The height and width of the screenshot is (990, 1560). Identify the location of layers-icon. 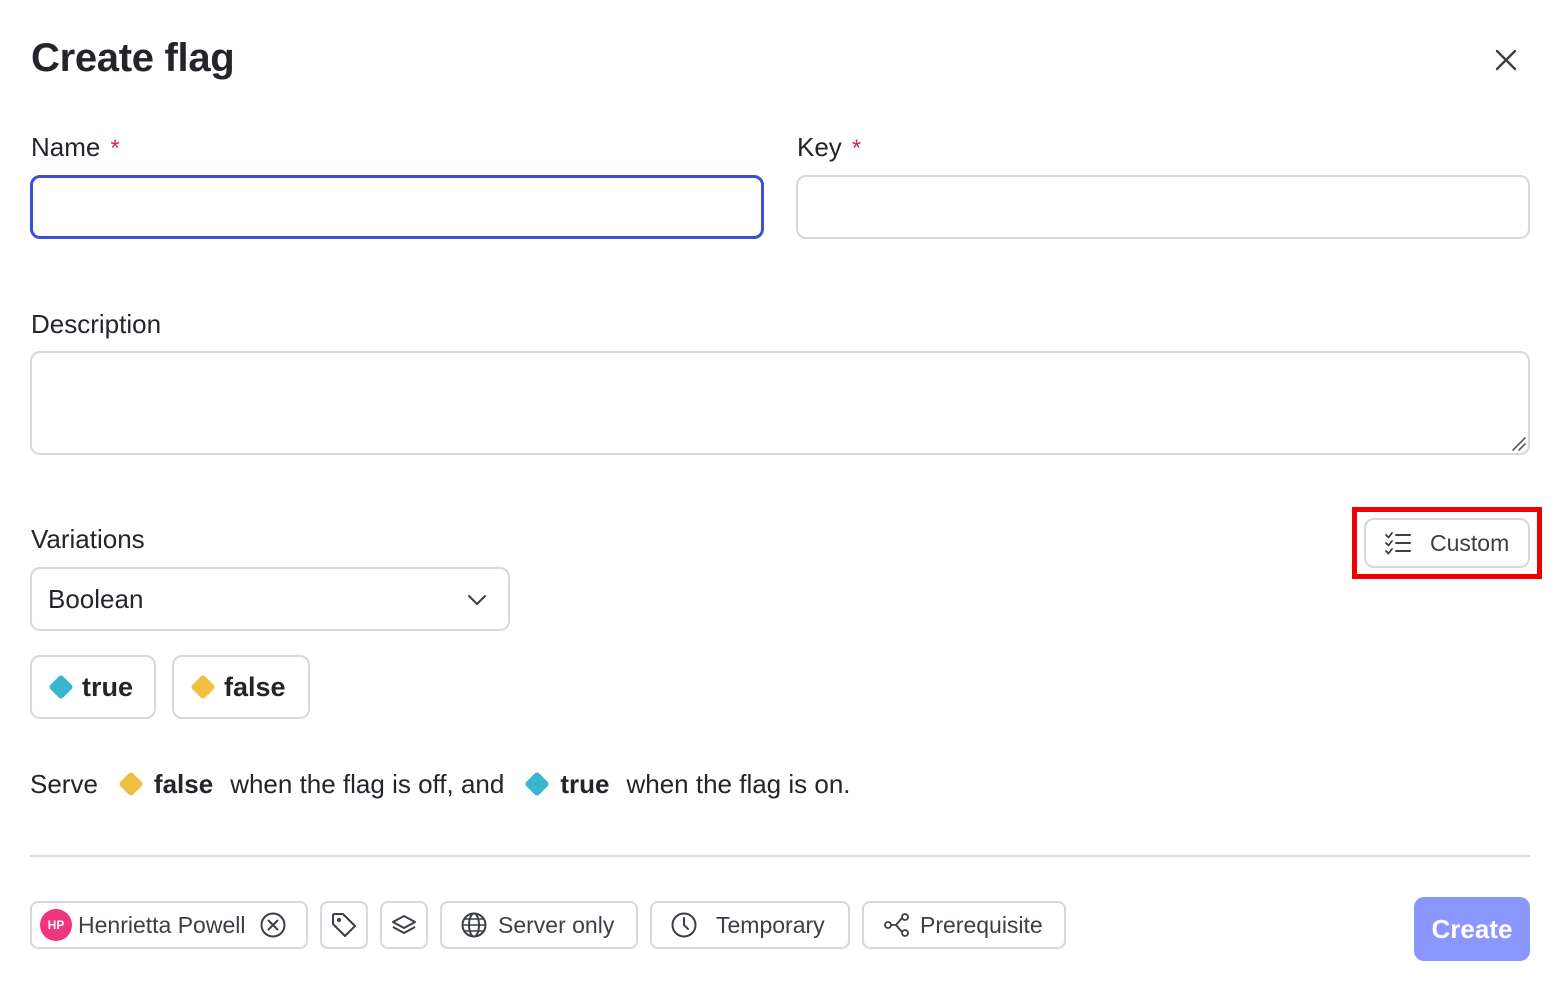
(404, 924).